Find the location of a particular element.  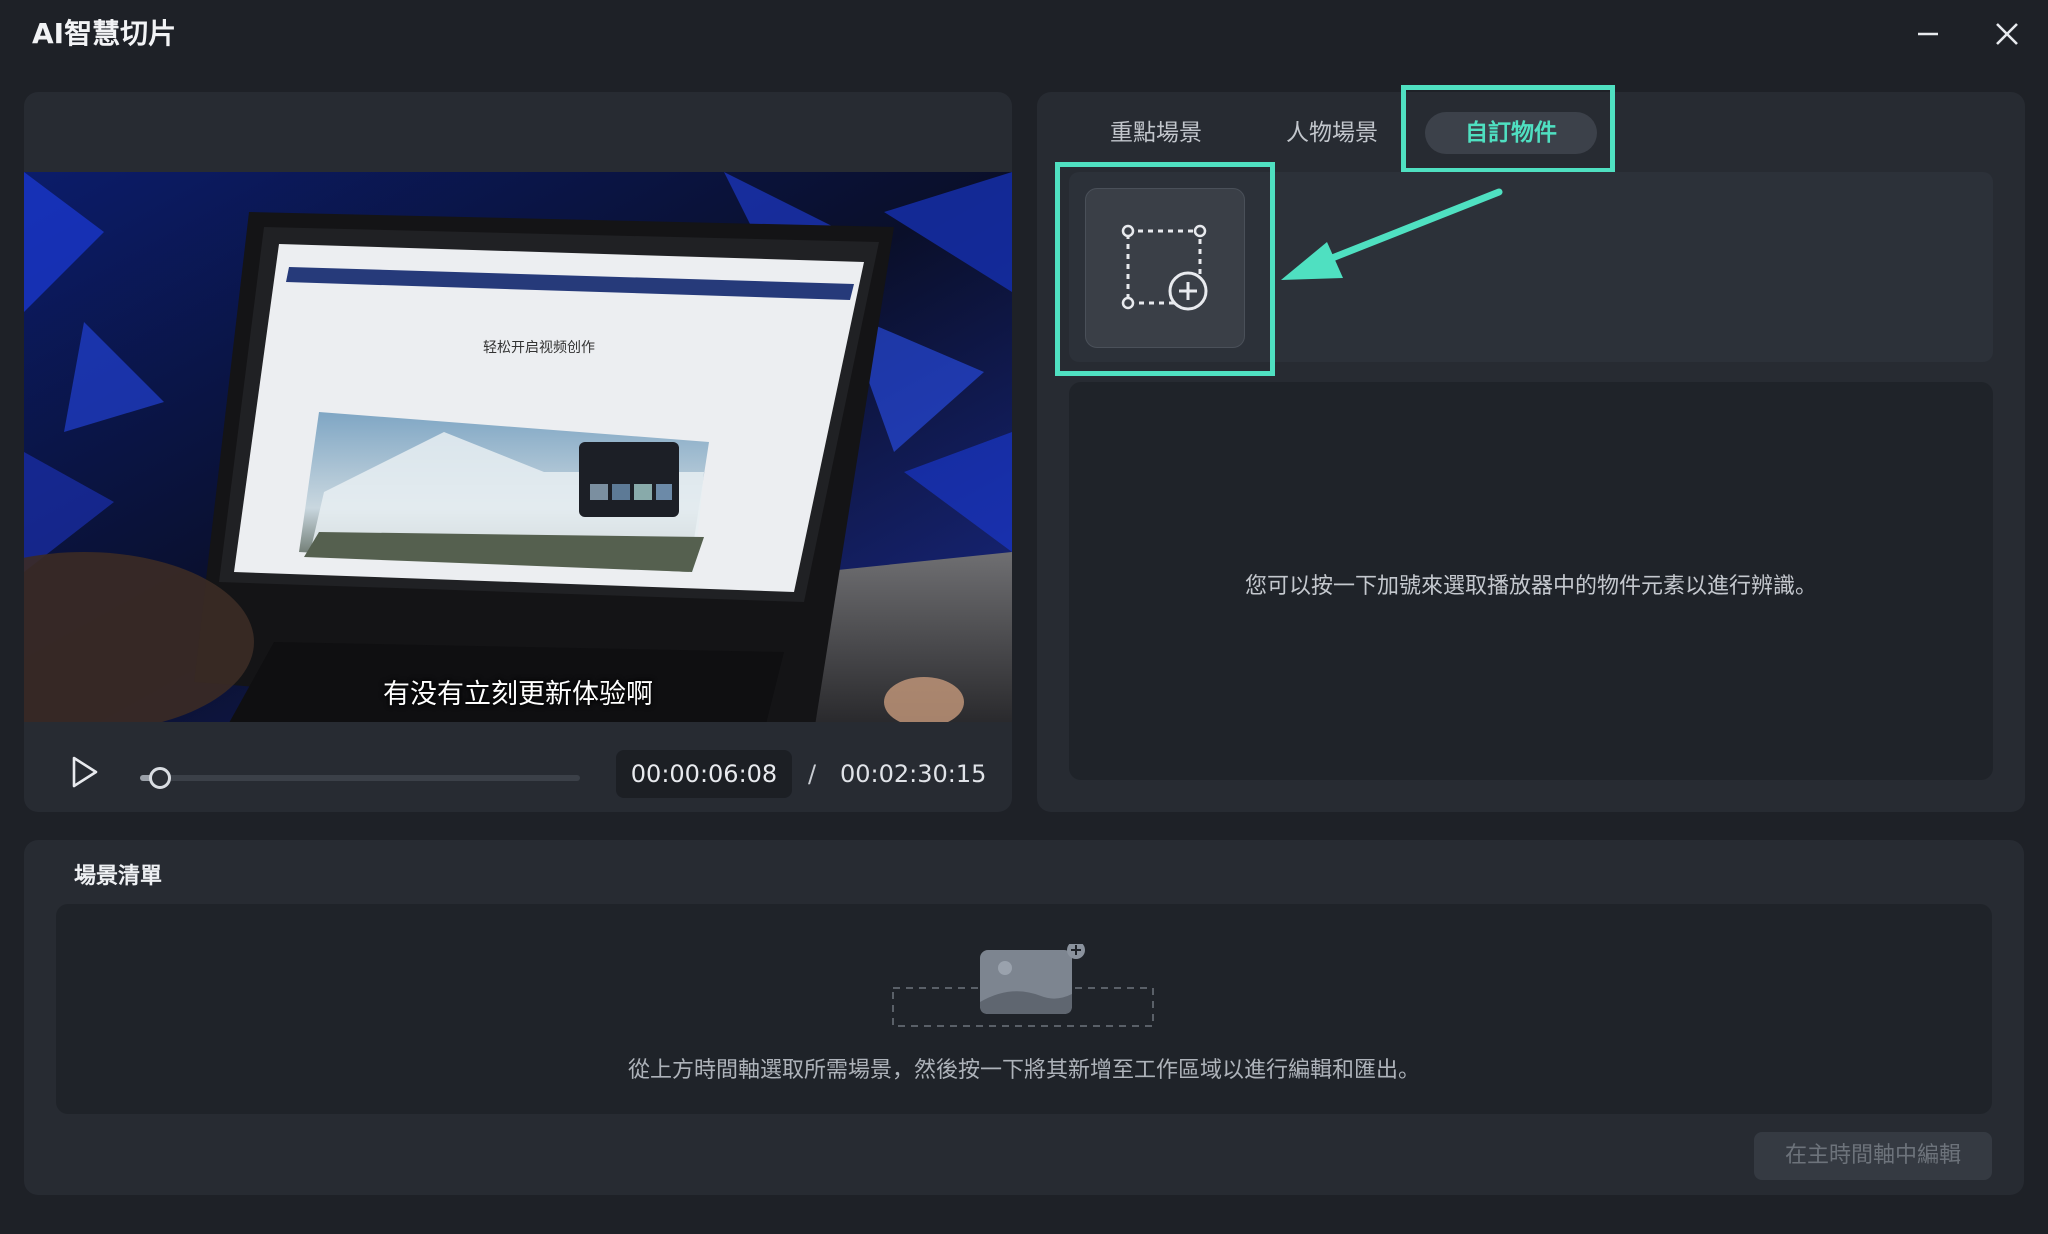

tab-key-scenes: 重點場景 is located at coordinates (1156, 133).